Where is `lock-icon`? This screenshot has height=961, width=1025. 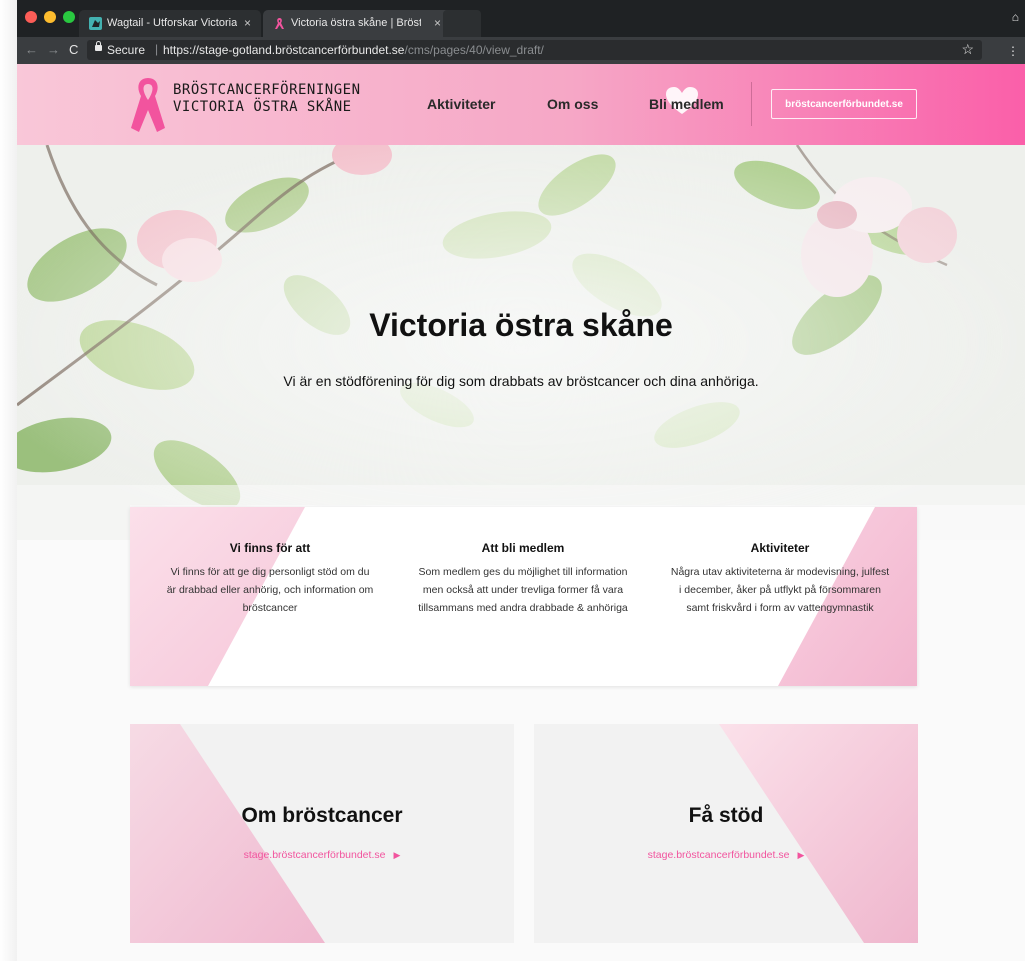 lock-icon is located at coordinates (98, 46).